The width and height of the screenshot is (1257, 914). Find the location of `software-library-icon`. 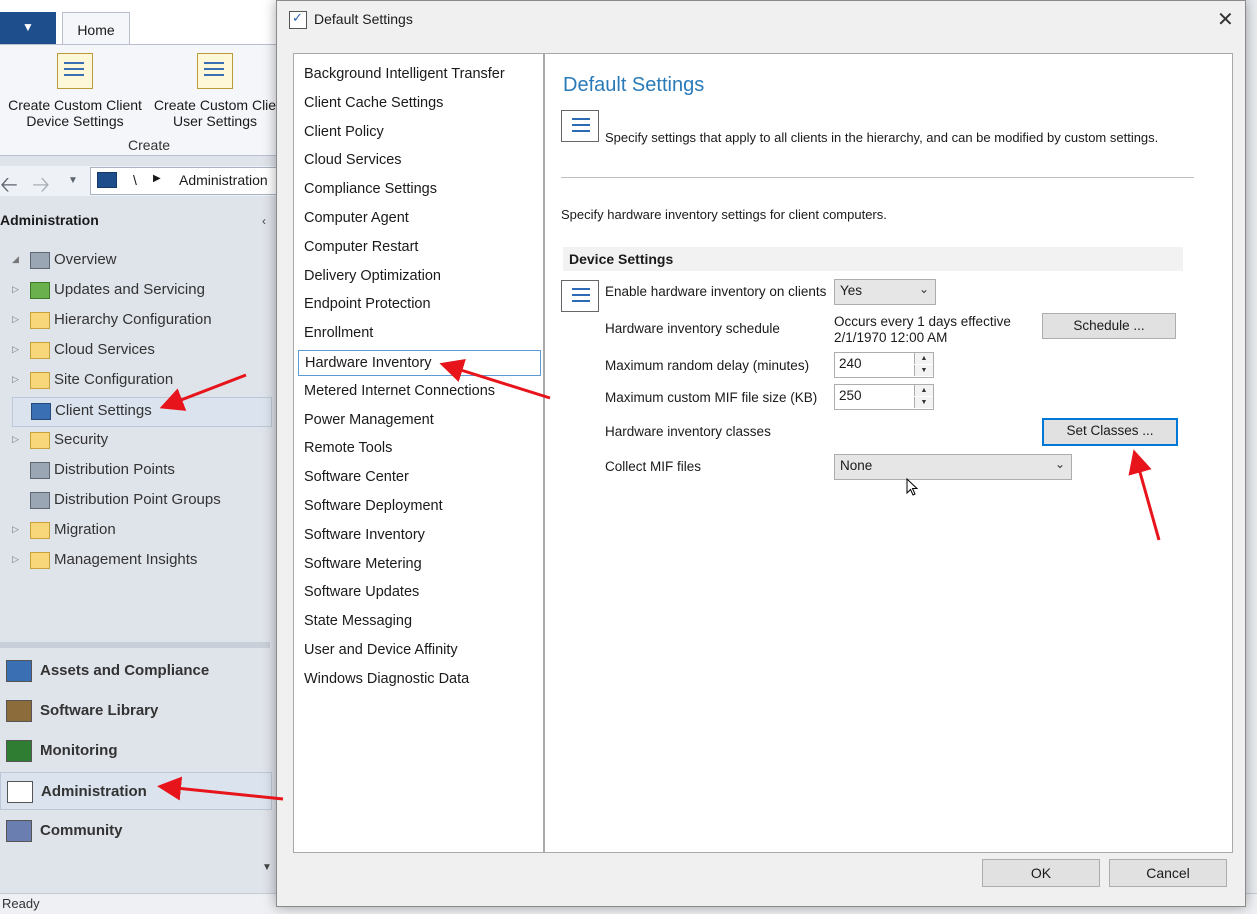

software-library-icon is located at coordinates (19, 711).